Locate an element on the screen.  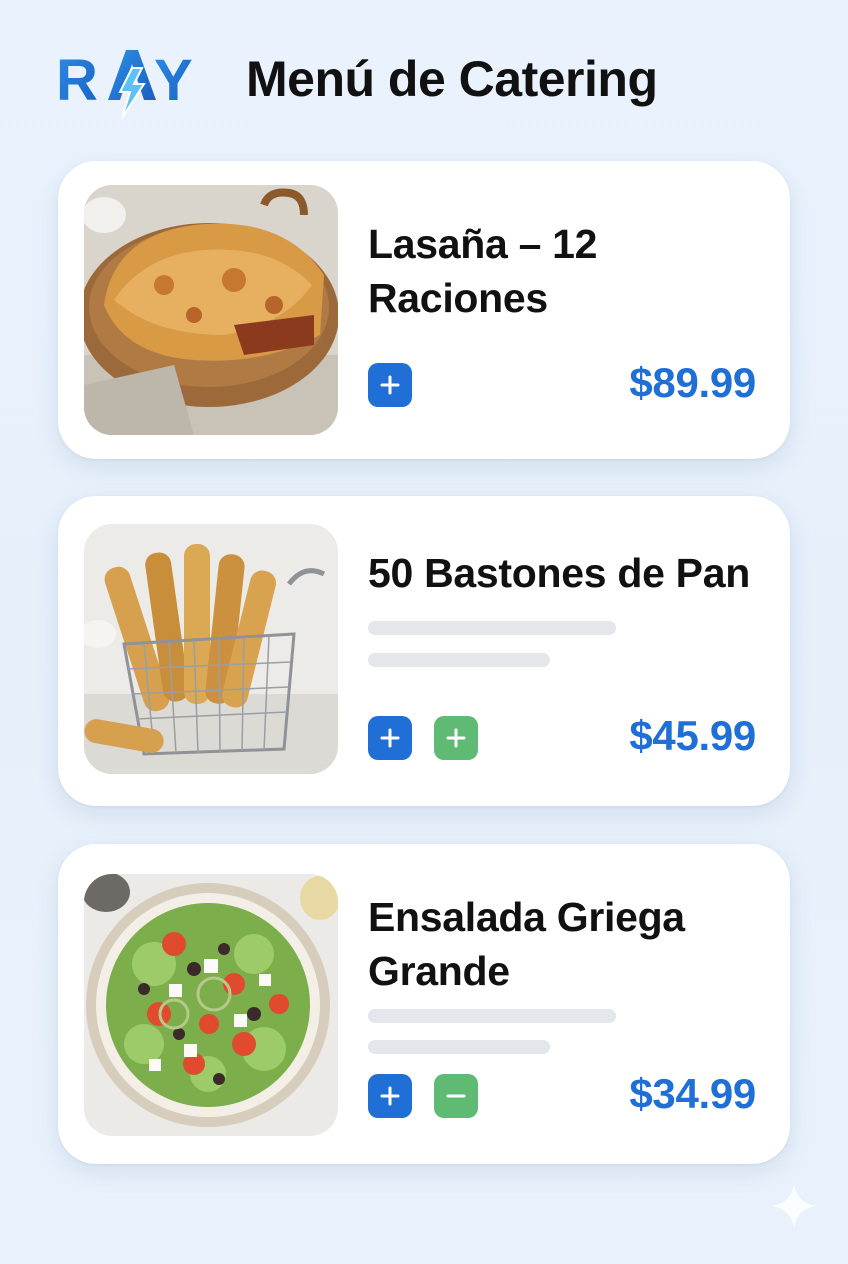
item-price: $45.99 is located at coordinates (692, 735).